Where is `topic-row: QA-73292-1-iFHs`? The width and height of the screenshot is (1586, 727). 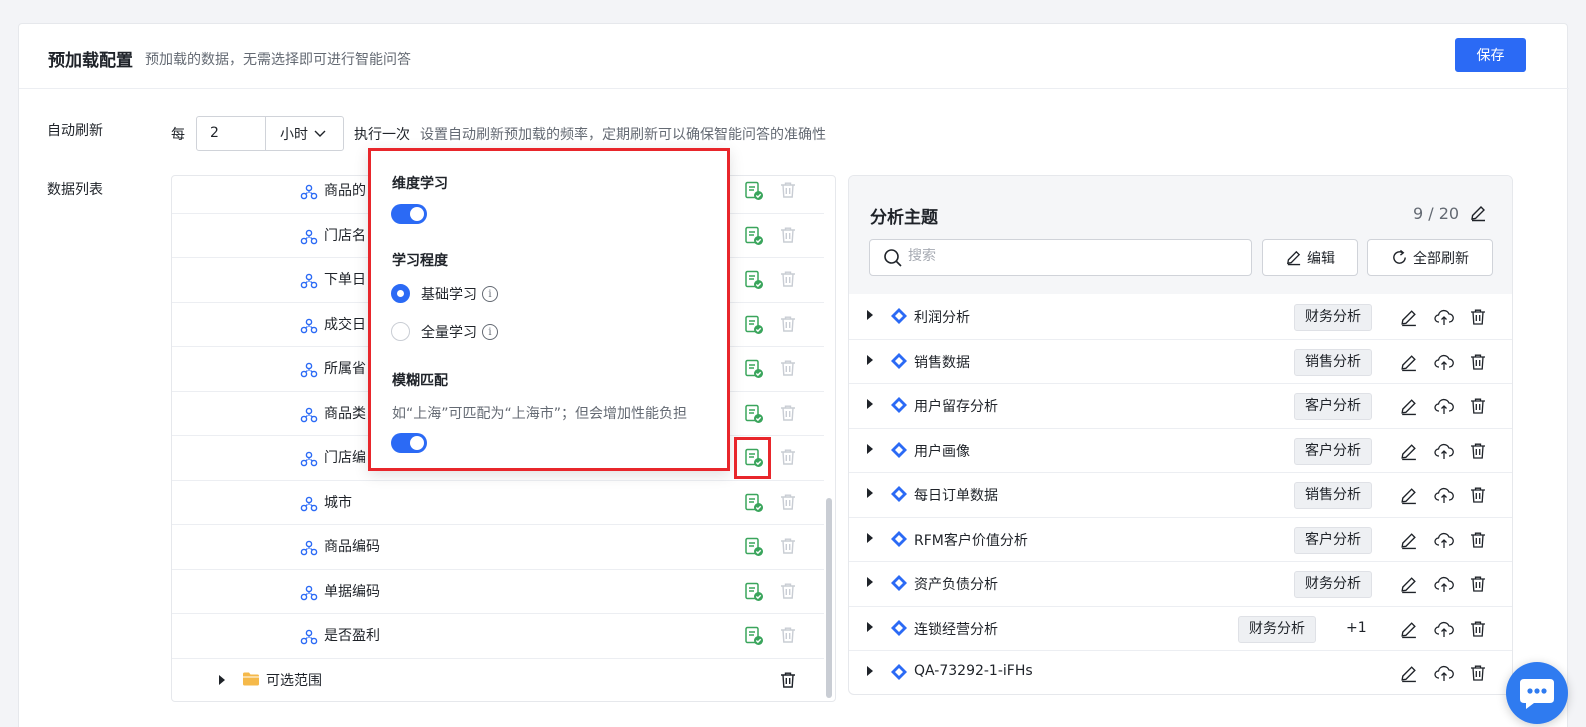 topic-row: QA-73292-1-iFHs is located at coordinates (1180, 672).